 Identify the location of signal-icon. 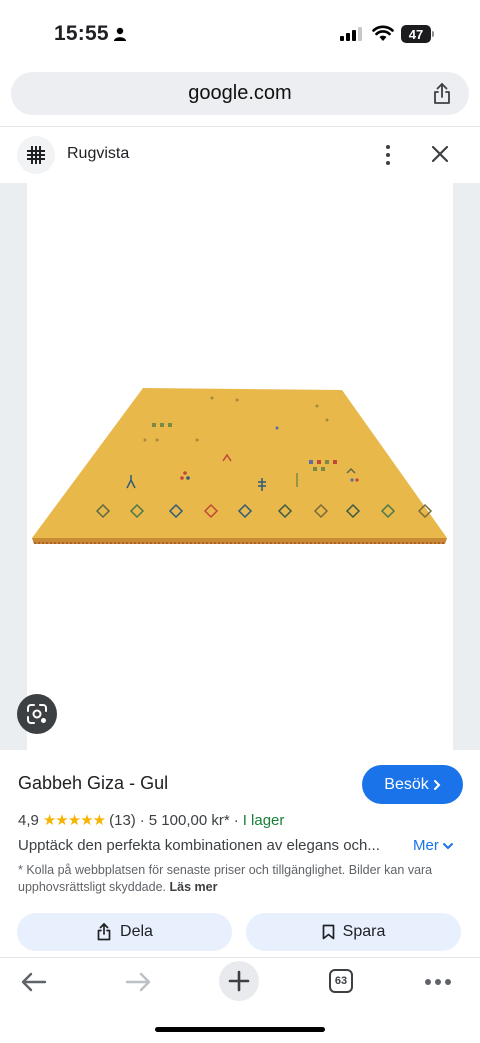
(351, 34).